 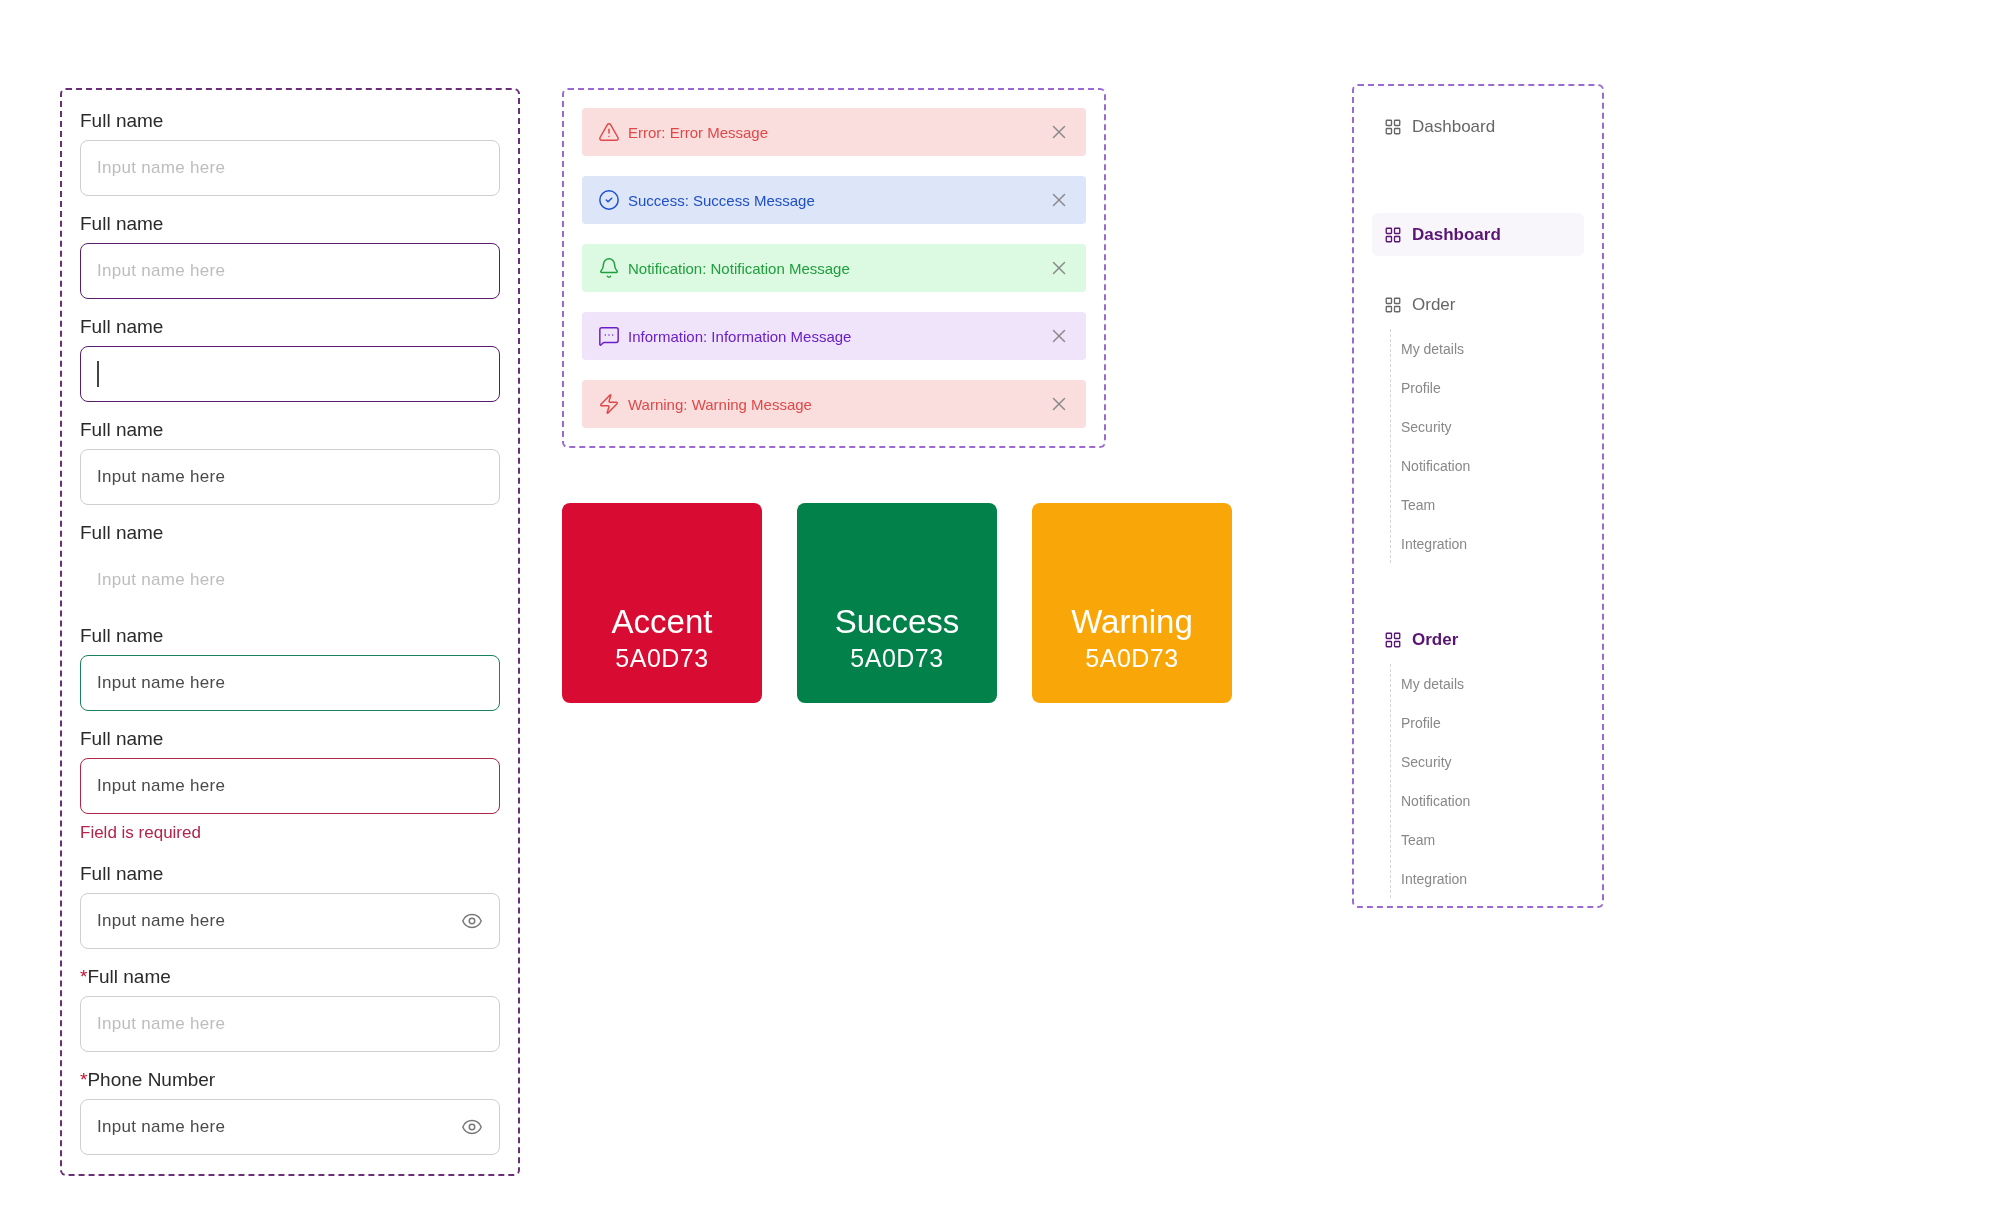 I want to click on input-field, so click(x=290, y=374).